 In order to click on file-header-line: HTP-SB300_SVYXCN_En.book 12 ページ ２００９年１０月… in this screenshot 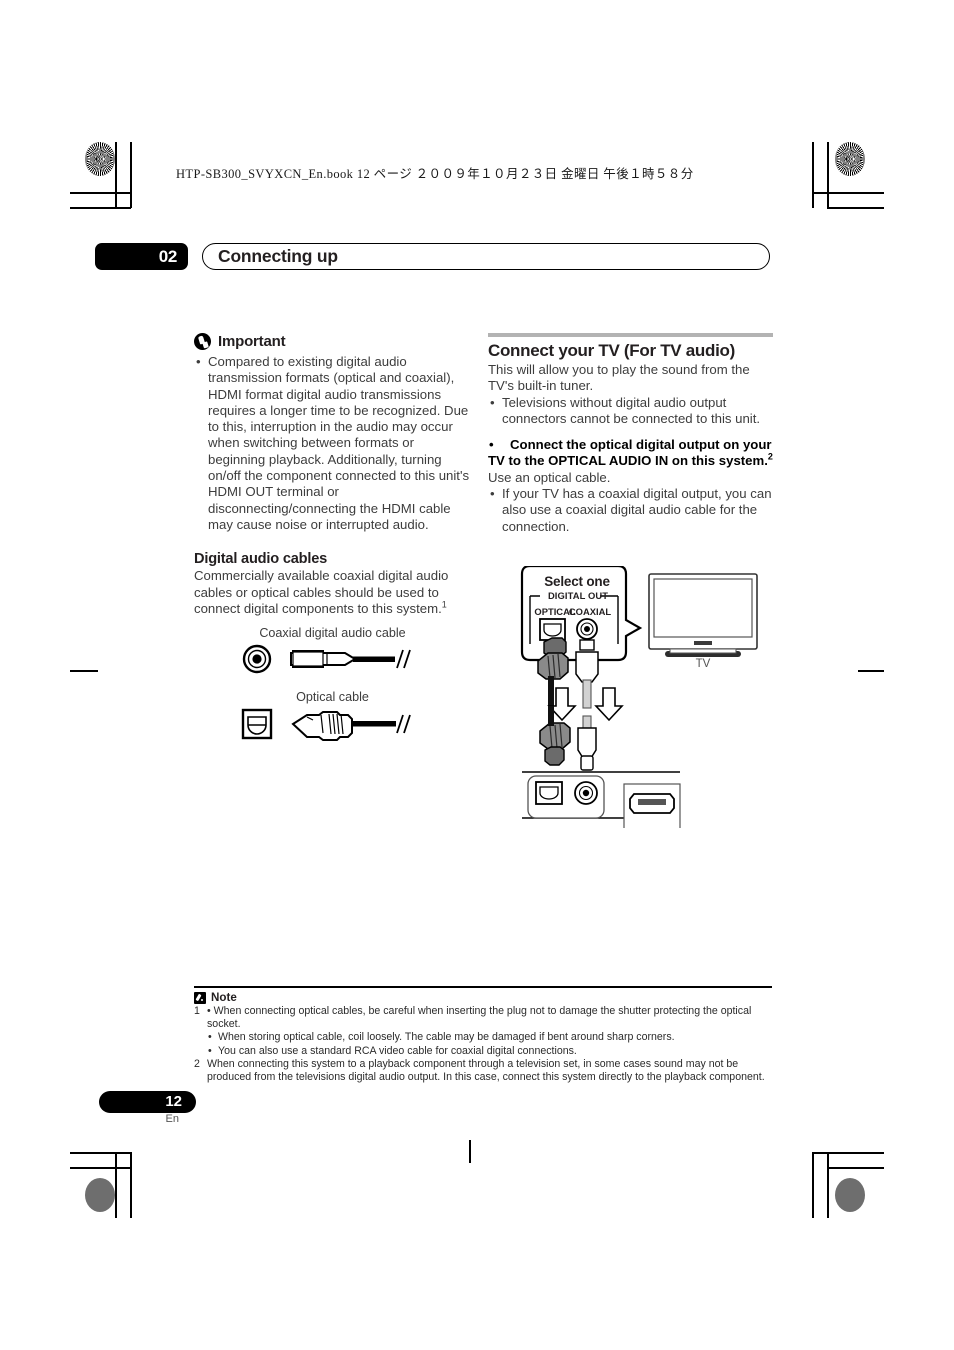, I will do `click(435, 174)`.